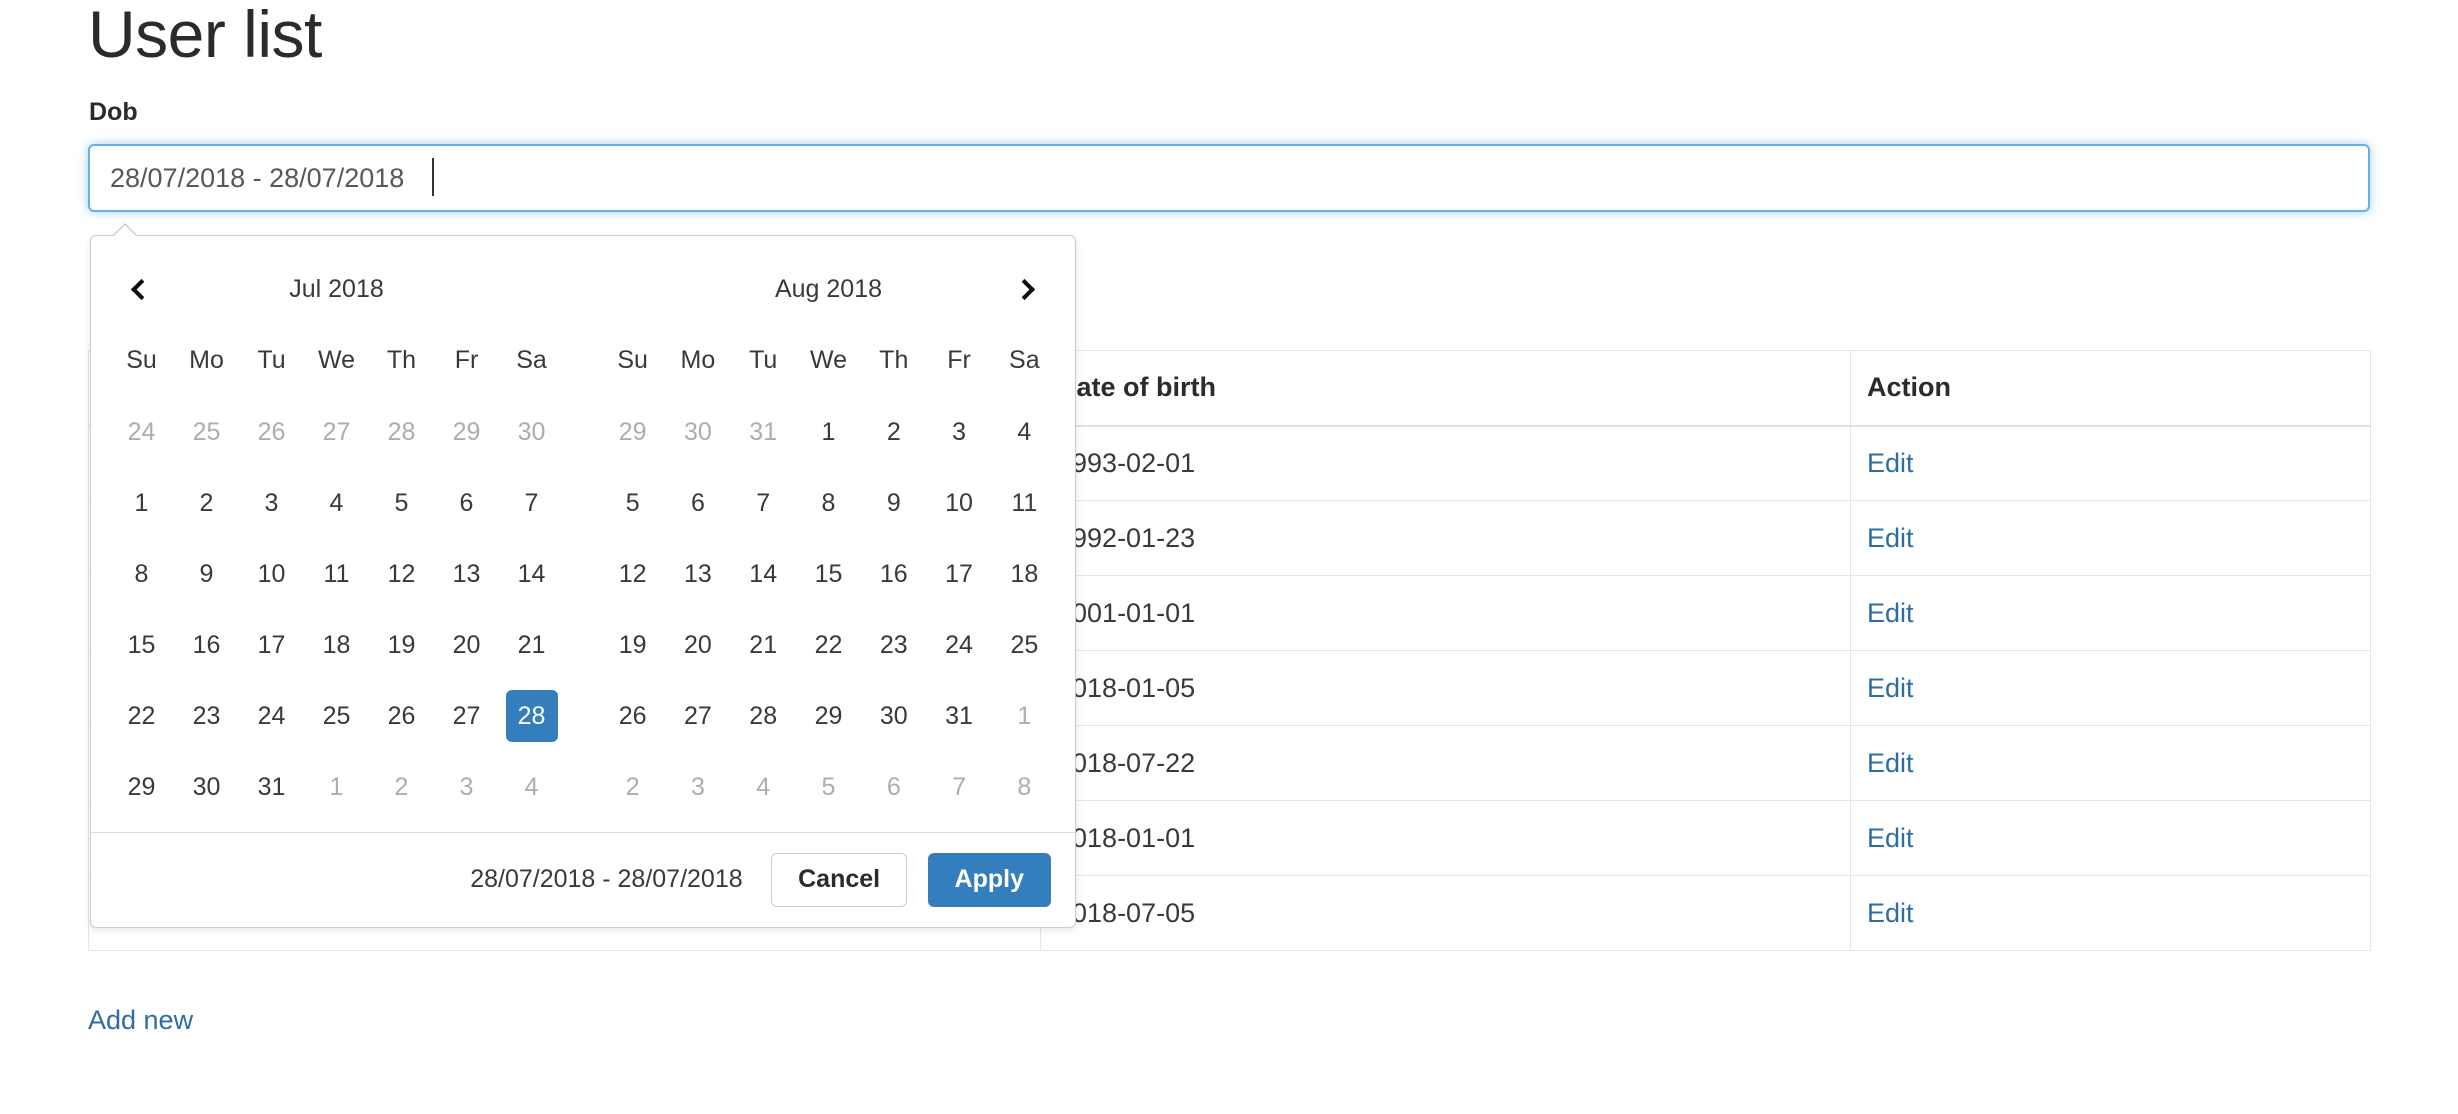  I want to click on add-new-link: Add new, so click(140, 1020).